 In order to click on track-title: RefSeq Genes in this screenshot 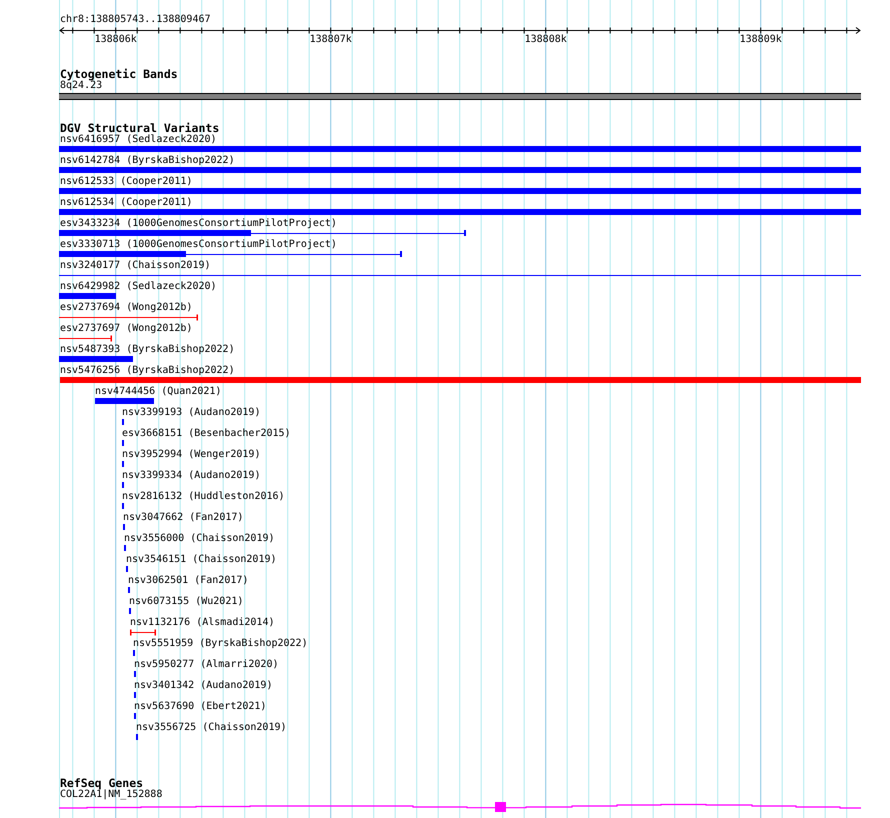, I will do `click(101, 783)`.